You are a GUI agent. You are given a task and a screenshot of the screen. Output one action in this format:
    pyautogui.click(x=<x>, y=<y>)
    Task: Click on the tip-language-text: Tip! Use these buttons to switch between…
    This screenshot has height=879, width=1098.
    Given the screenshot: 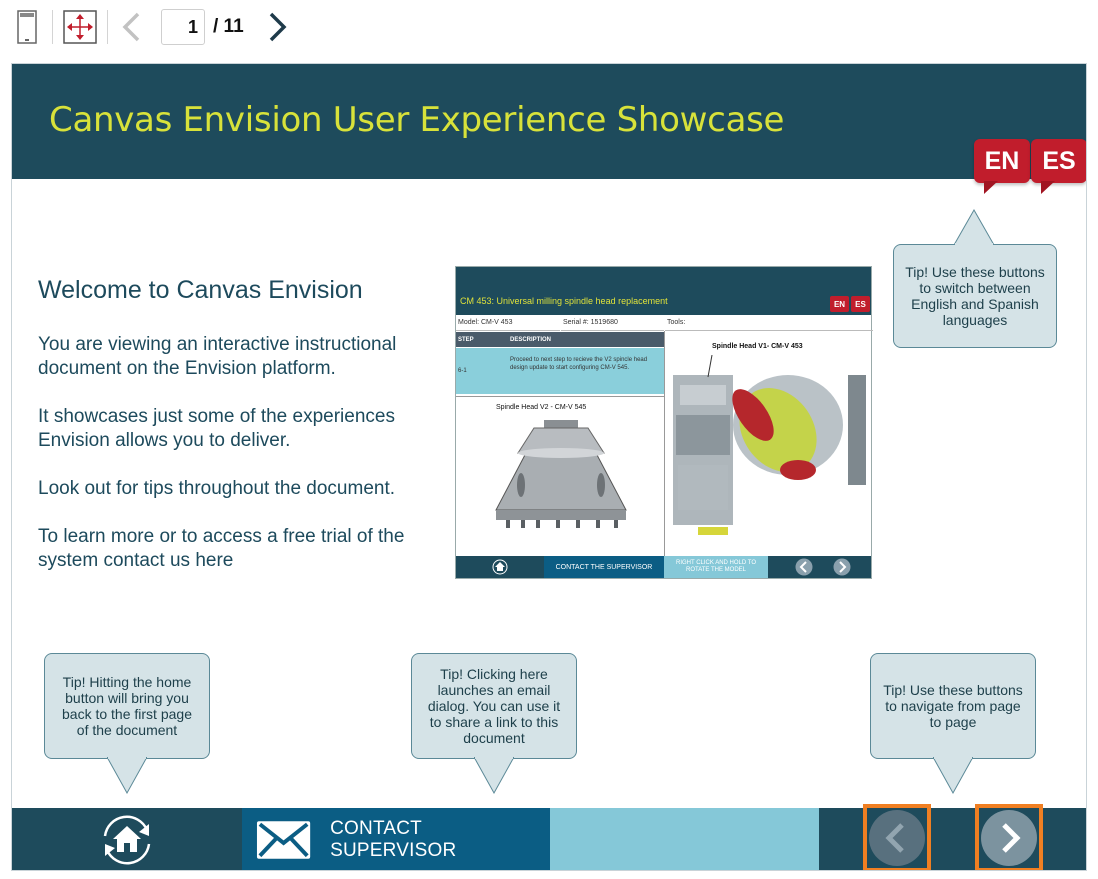 What is the action you would take?
    pyautogui.click(x=975, y=296)
    